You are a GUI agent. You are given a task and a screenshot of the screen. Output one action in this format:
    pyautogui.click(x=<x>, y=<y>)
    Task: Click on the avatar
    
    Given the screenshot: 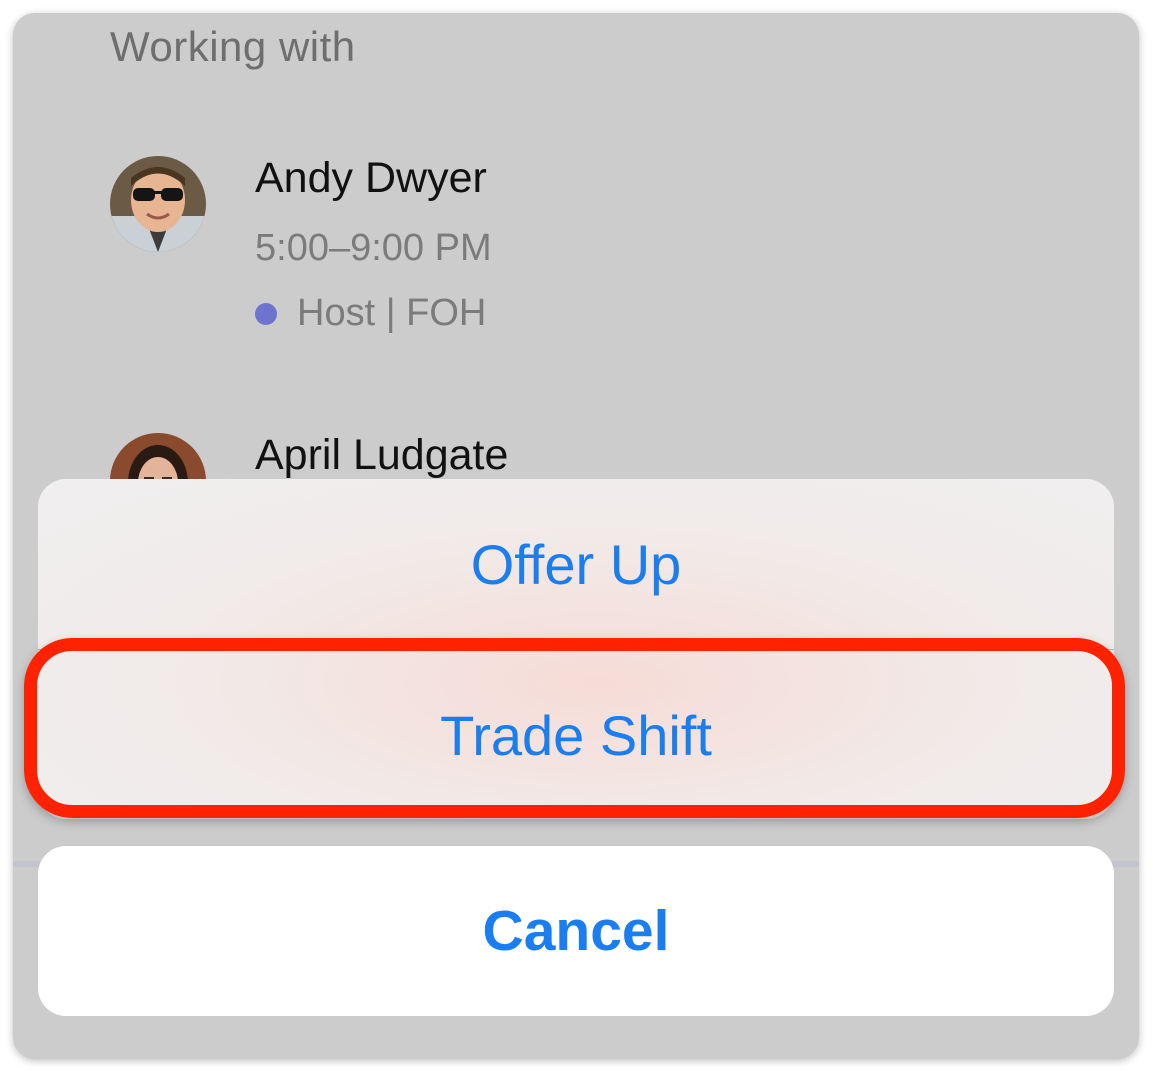 What is the action you would take?
    pyautogui.click(x=158, y=204)
    